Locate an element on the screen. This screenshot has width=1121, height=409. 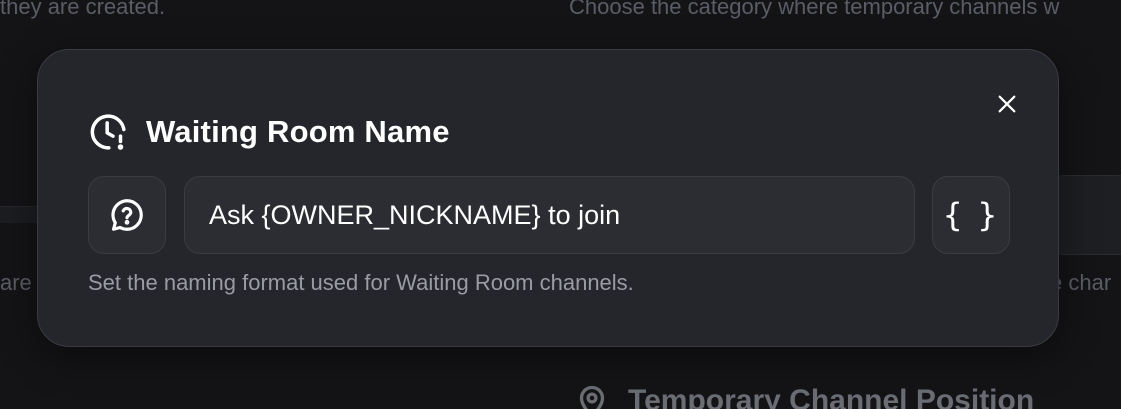
dialog-title: Waiting Room Name is located at coordinates (298, 131).